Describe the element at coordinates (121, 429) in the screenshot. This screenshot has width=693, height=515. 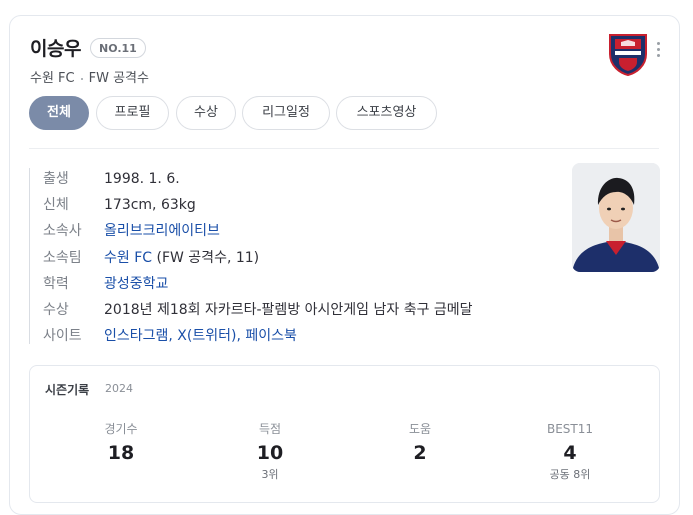
I see `stat-label: 경기수` at that location.